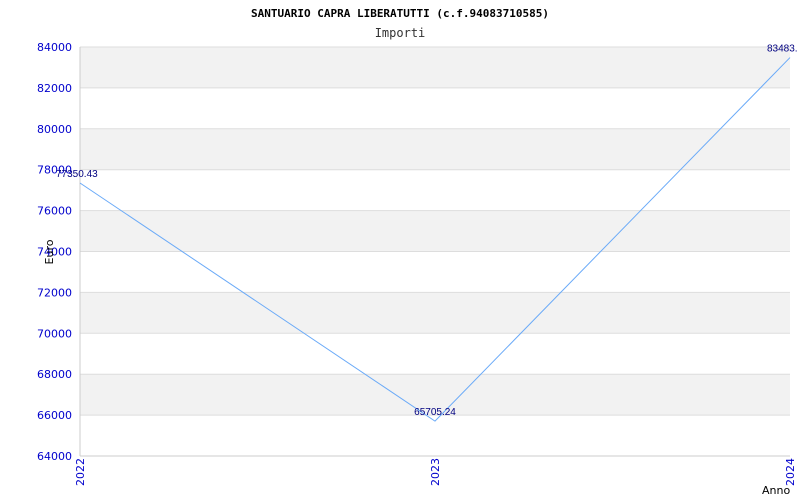 The height and width of the screenshot is (500, 800). Describe the element at coordinates (54, 47) in the screenshot. I see `y-tick-label: 84000` at that location.